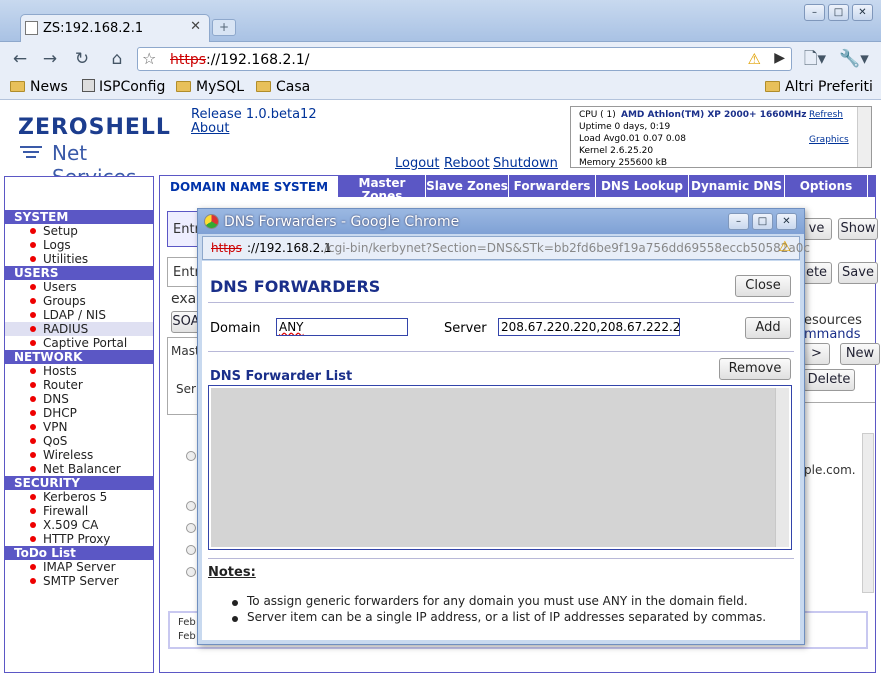 Image resolution: width=881 pixels, height=676 pixels. I want to click on sidebar-section-system: SYSTEM, so click(79, 217).